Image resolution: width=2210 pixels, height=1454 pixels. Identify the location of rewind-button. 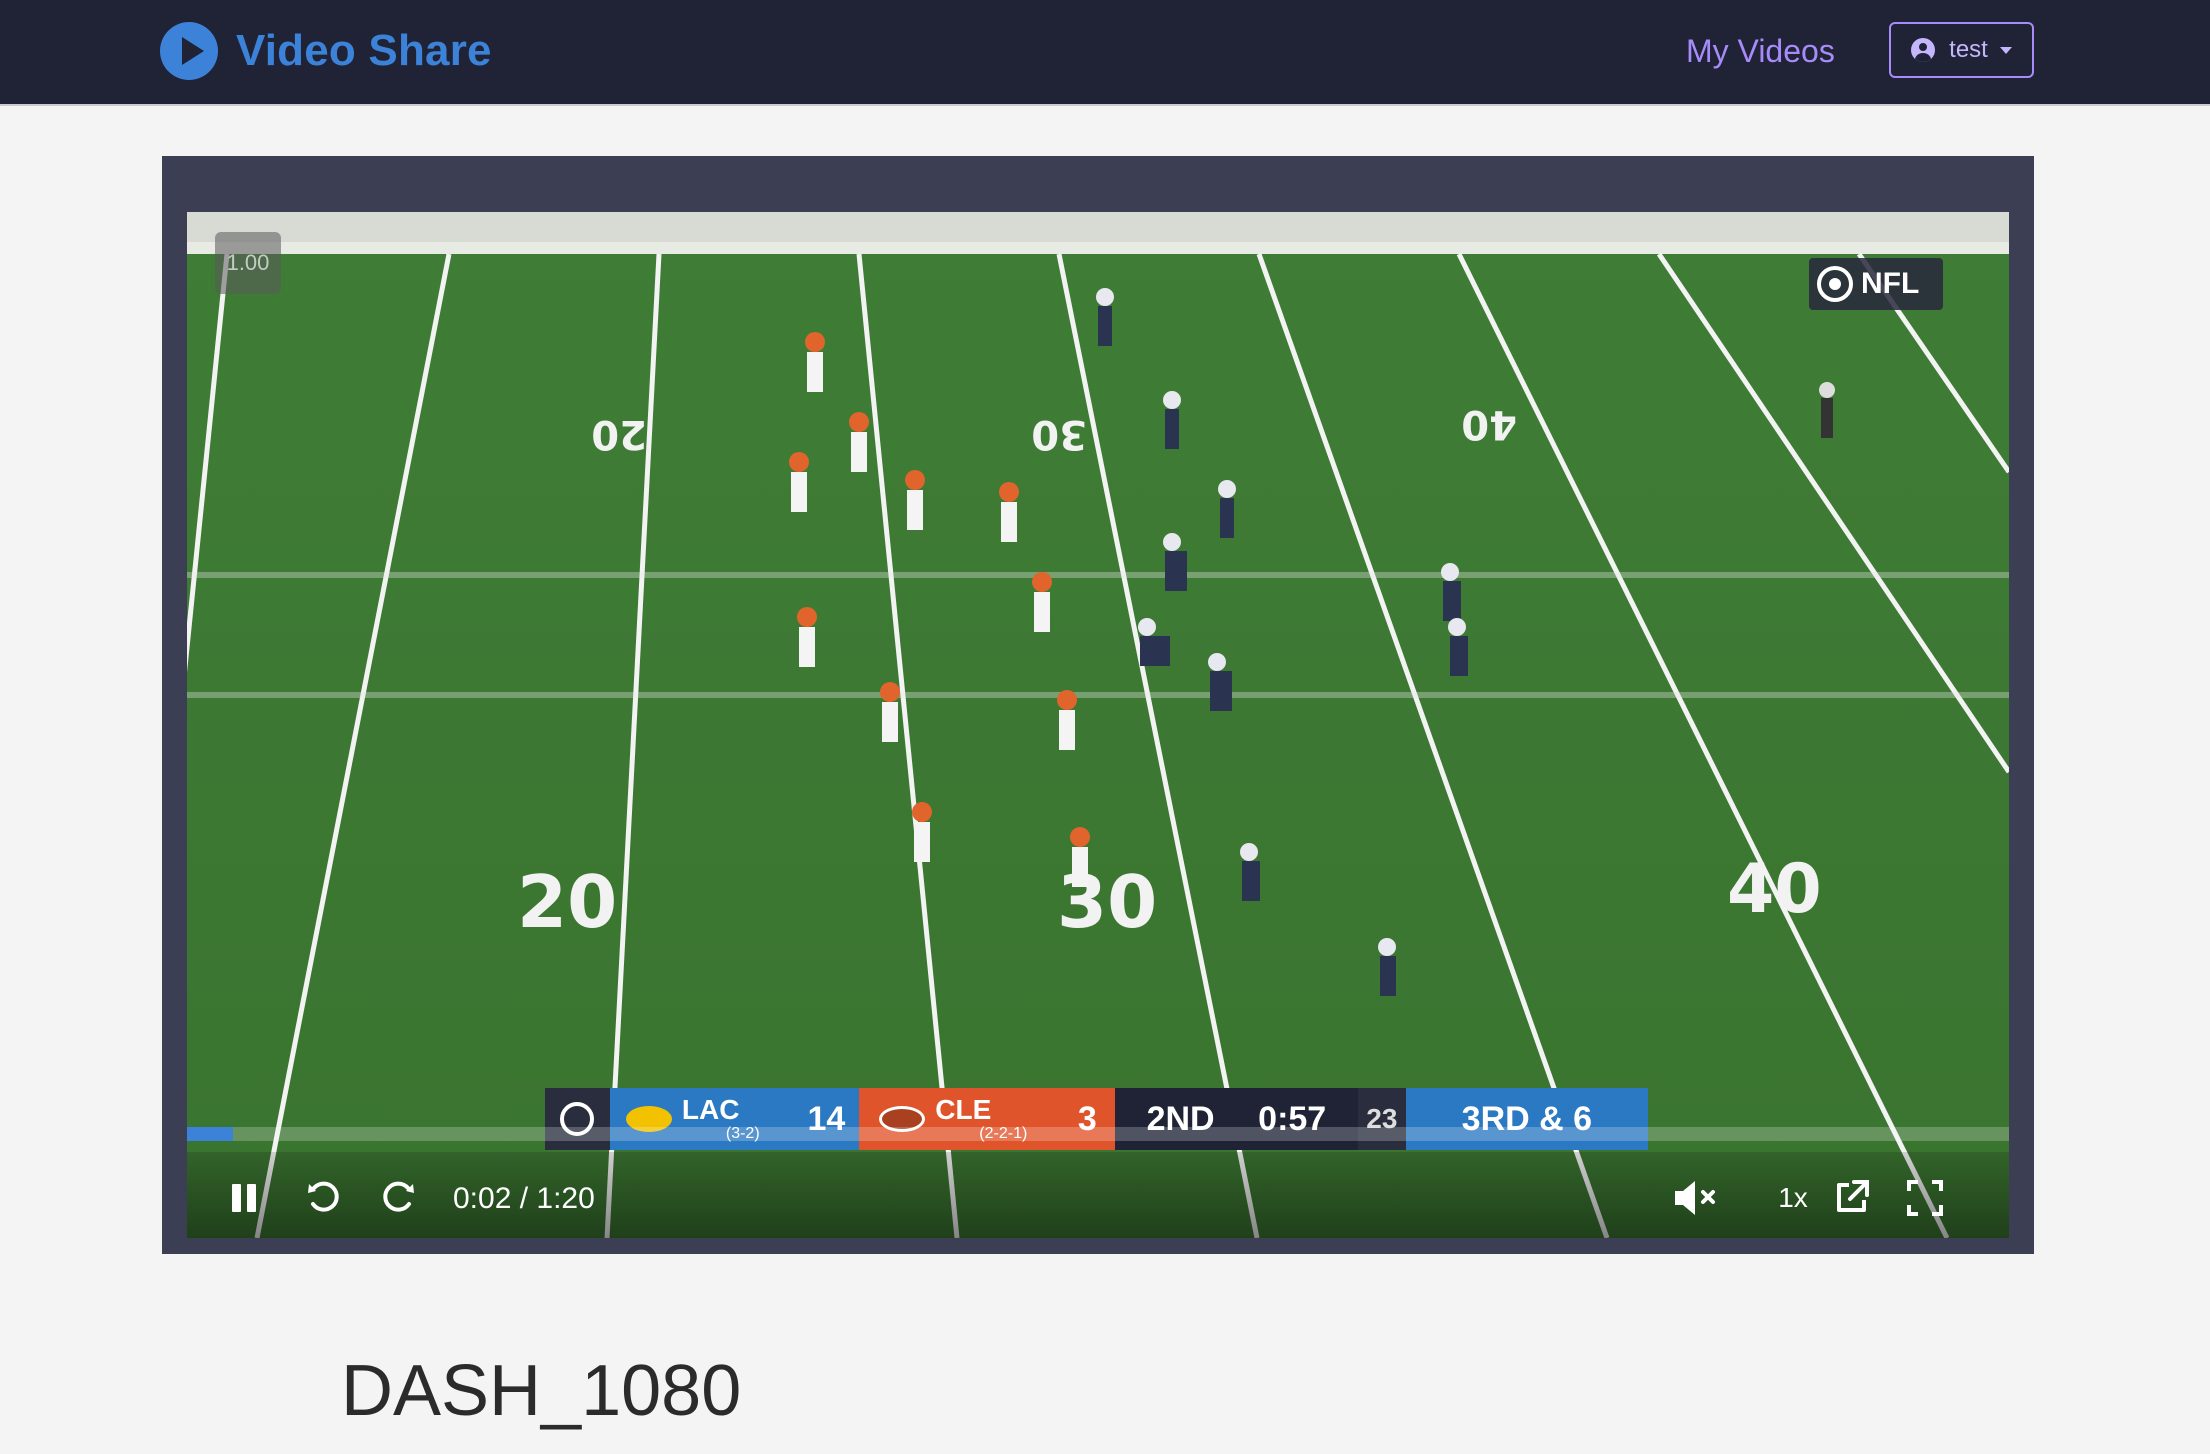
(325, 1198).